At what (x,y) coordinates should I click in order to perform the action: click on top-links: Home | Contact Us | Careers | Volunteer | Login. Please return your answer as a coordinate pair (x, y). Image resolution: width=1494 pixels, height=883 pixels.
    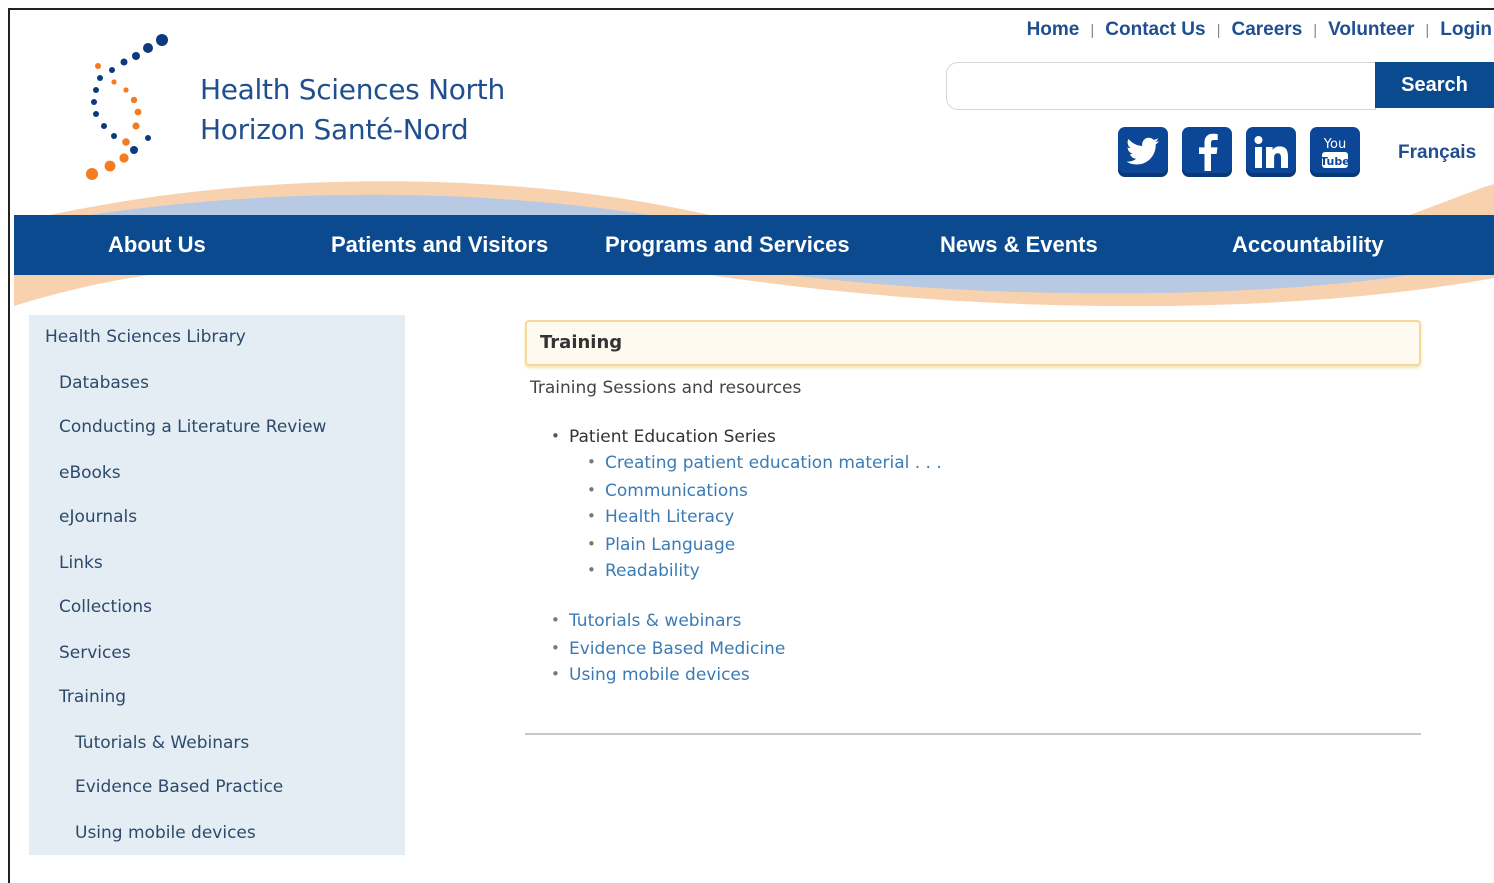
    Looking at the image, I should click on (1259, 29).